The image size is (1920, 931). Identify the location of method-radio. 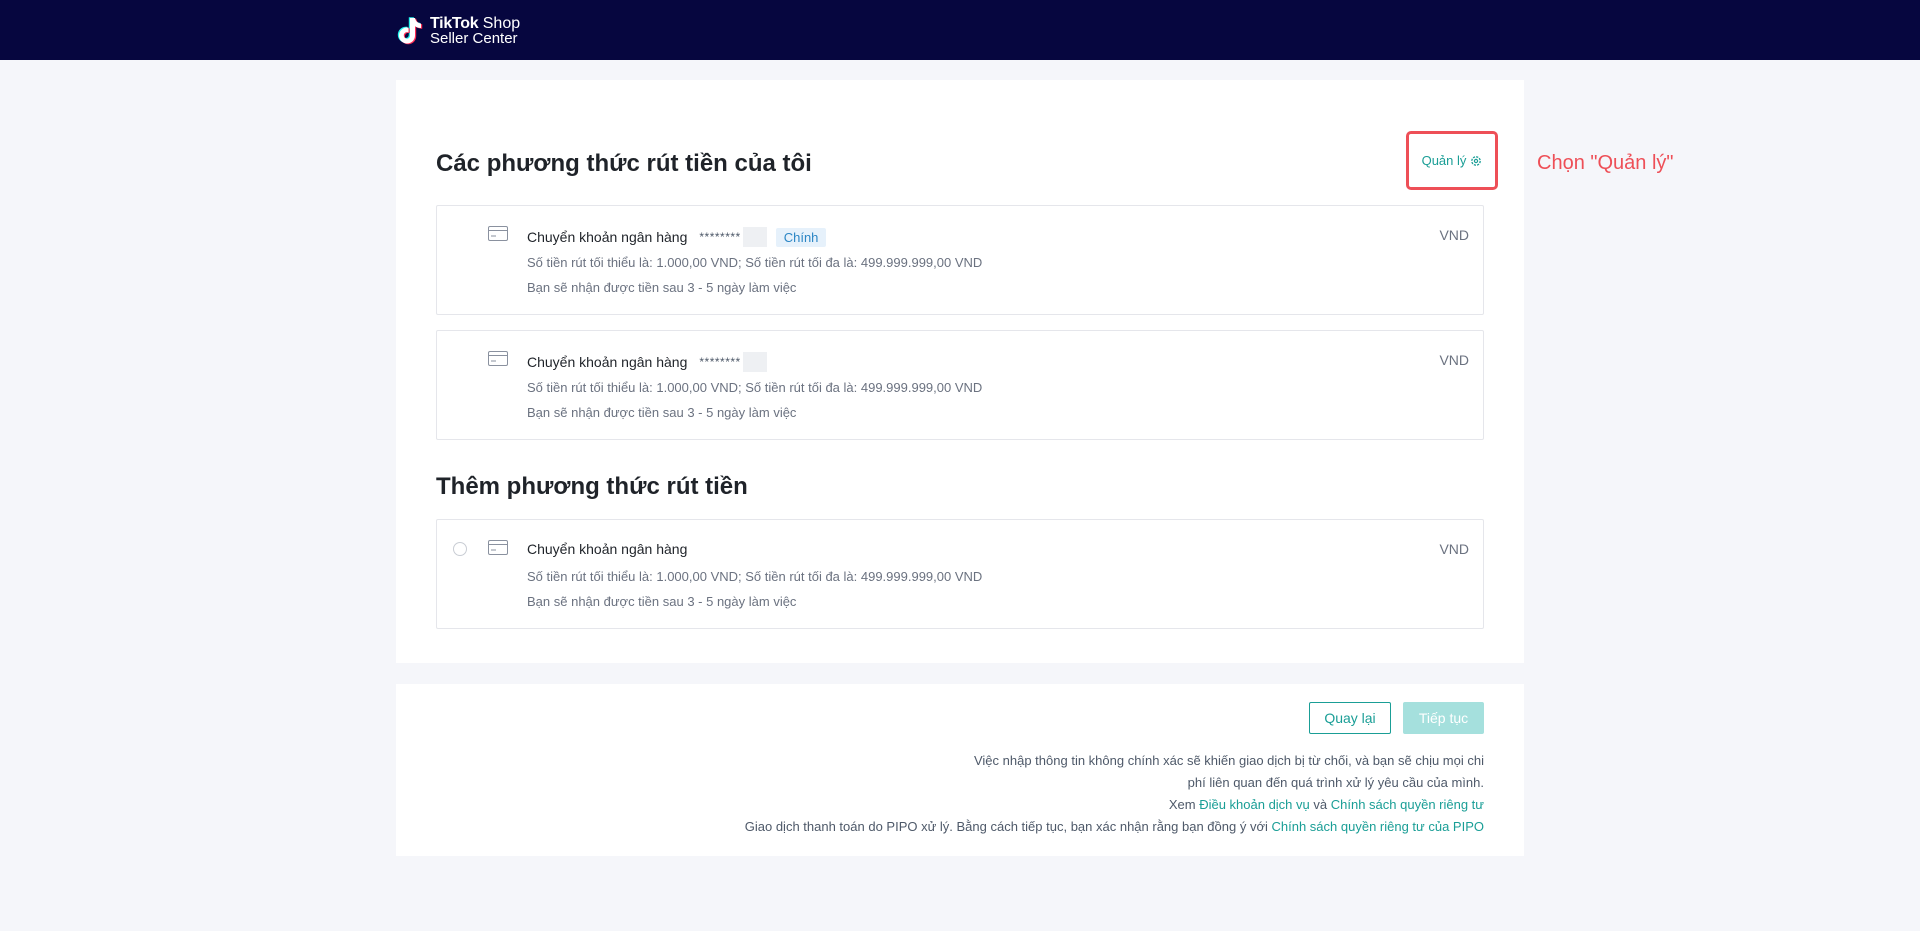
(460, 549).